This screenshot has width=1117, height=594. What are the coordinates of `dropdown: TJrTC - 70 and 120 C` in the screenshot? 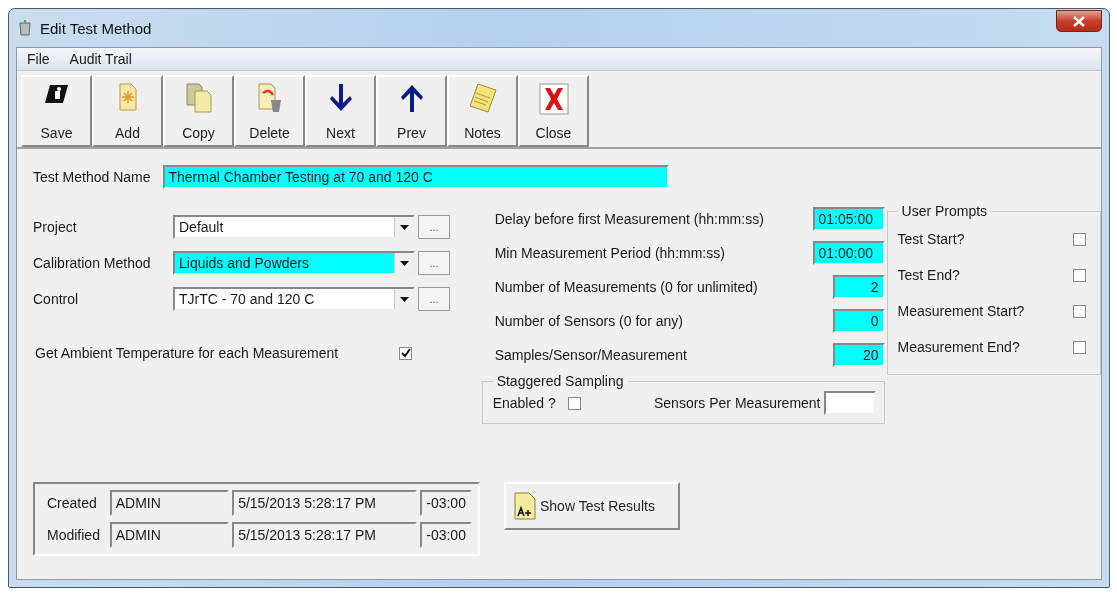 It's located at (294, 299).